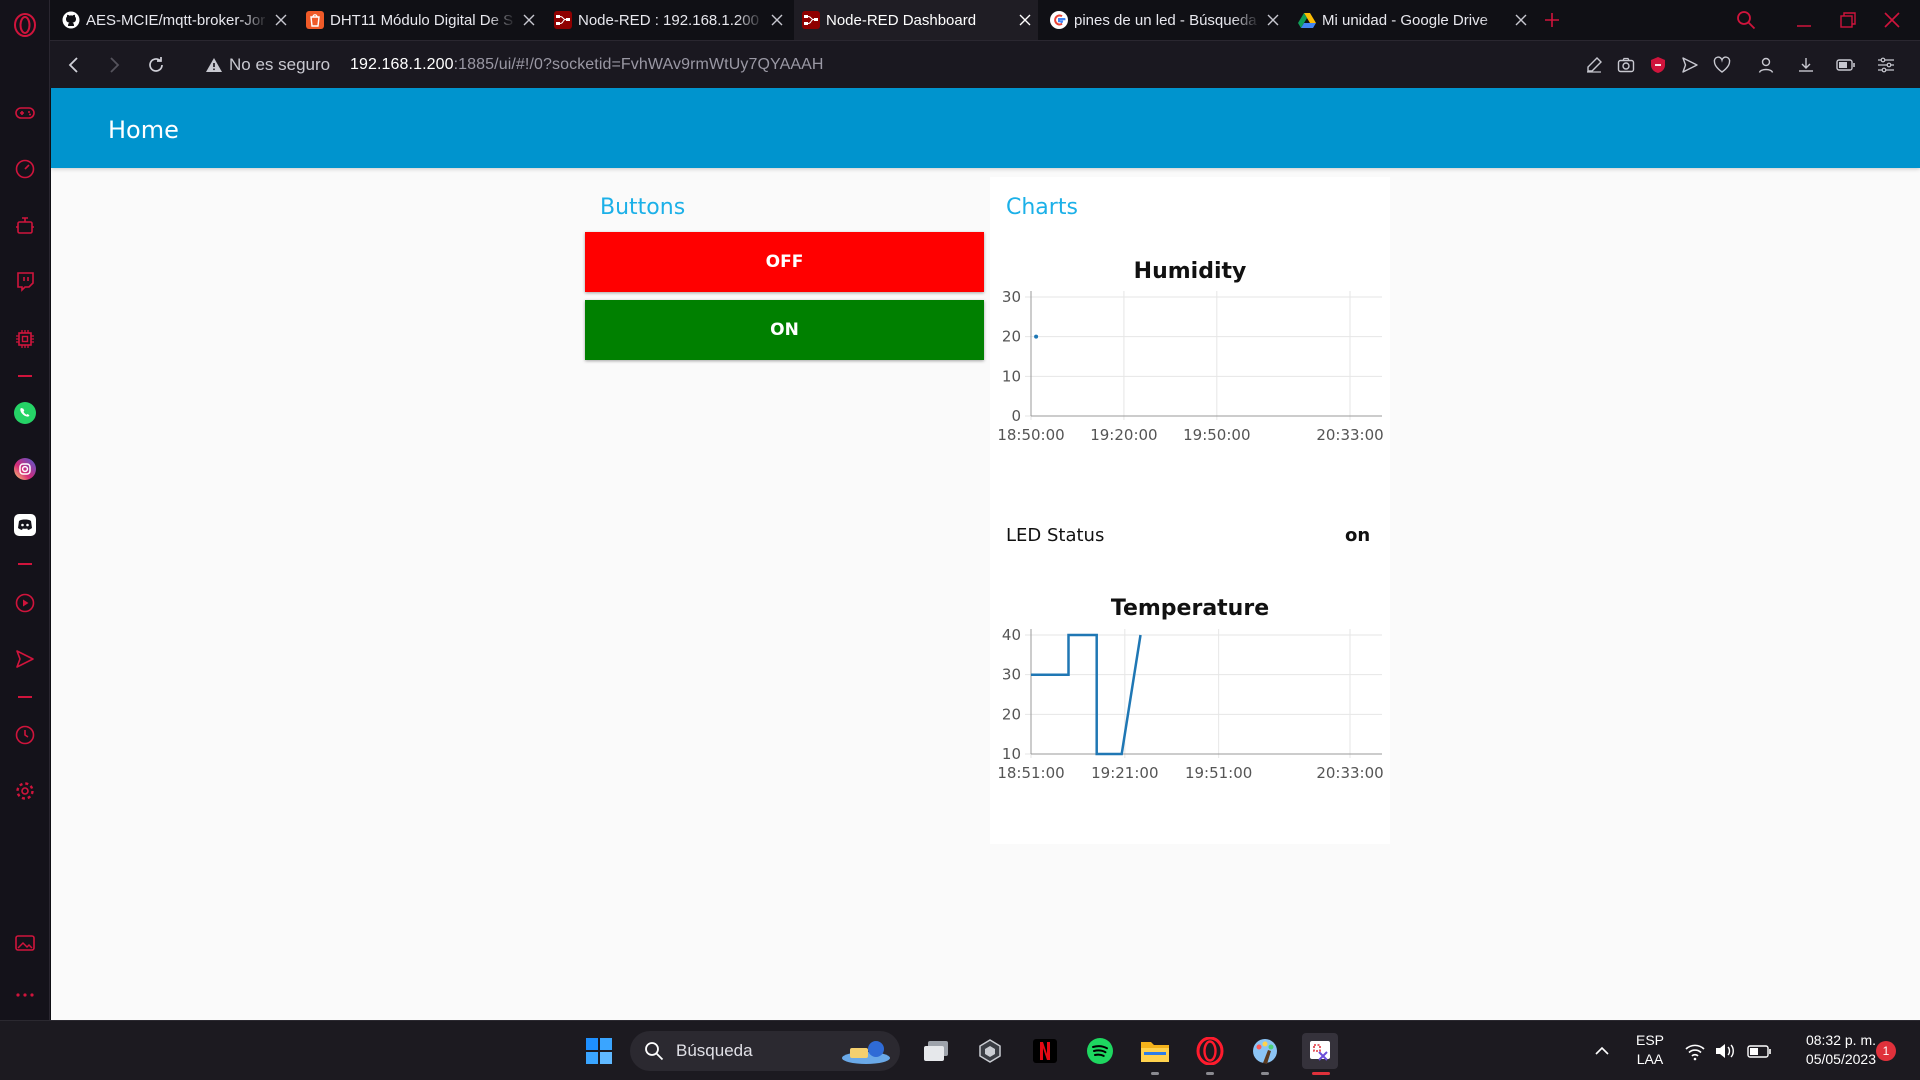 The height and width of the screenshot is (1080, 1920). I want to click on tab-title: pines de un led - Búsqueda, so click(1165, 20).